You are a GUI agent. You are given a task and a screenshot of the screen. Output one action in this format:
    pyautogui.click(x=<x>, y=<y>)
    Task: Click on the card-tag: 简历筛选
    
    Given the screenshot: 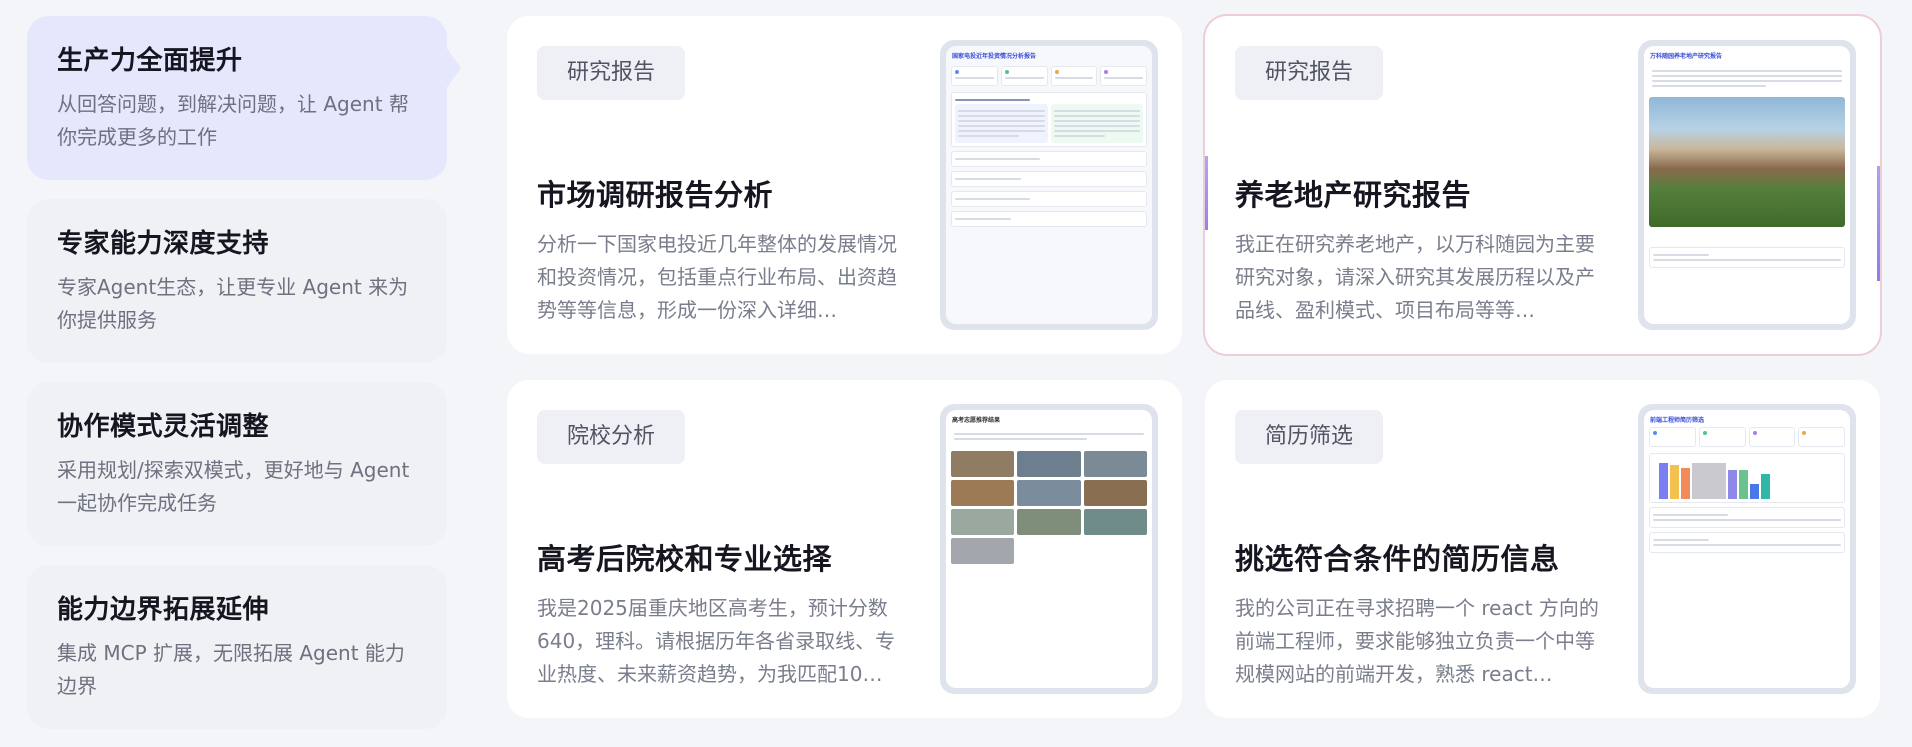 What is the action you would take?
    pyautogui.click(x=1309, y=437)
    